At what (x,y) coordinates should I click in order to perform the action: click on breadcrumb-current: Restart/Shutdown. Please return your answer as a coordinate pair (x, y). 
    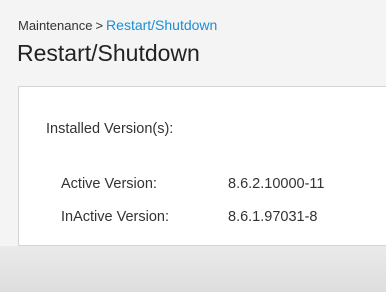
    Looking at the image, I should click on (161, 25).